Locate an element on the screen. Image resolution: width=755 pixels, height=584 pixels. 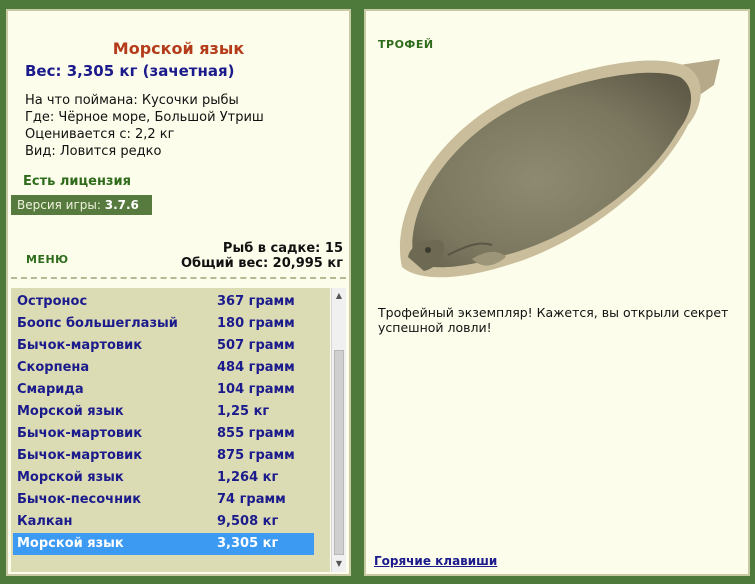
fish-name: Скорпена is located at coordinates (53, 367).